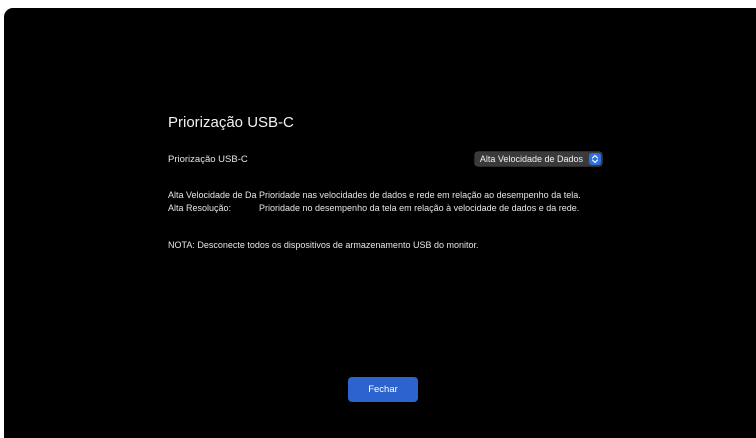  Describe the element at coordinates (231, 122) in the screenshot. I see `page-title: Priorização USB-C` at that location.